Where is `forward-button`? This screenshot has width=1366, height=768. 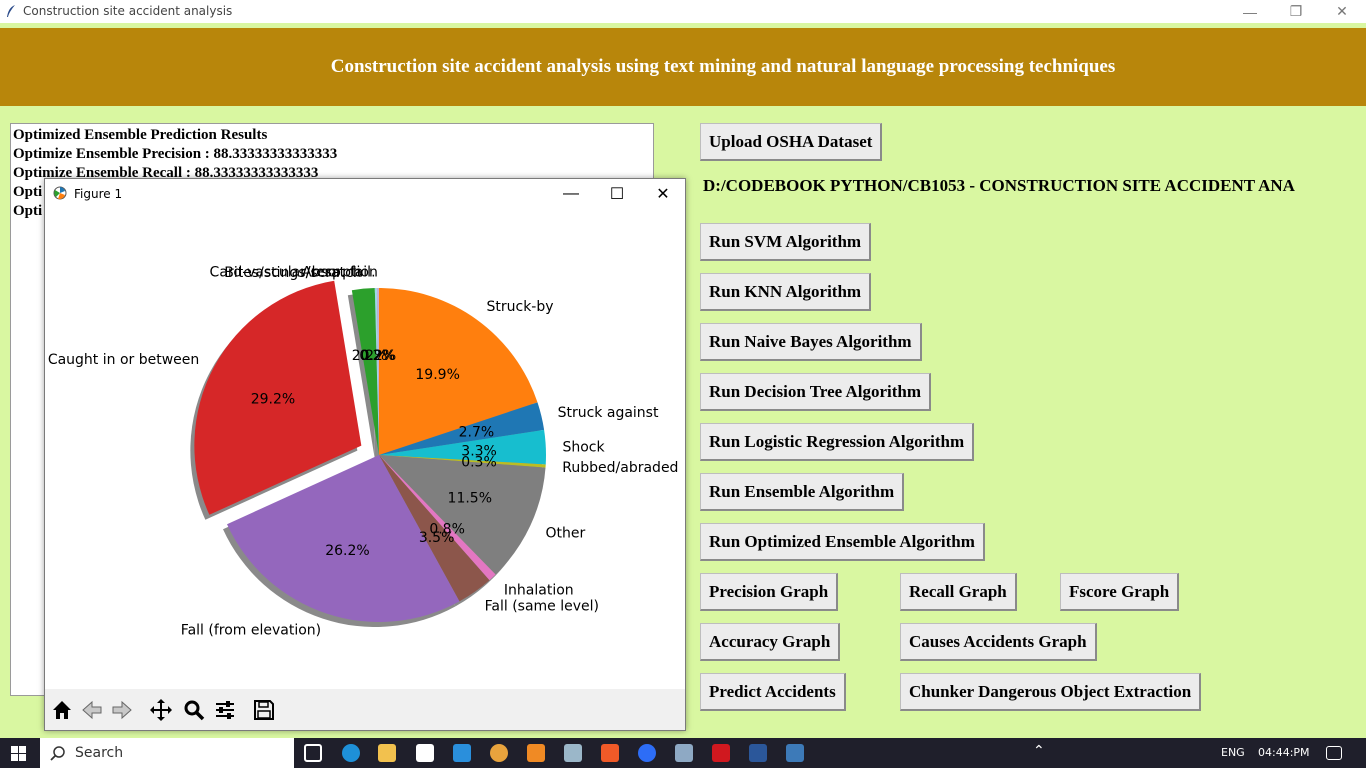
forward-button is located at coordinates (122, 710).